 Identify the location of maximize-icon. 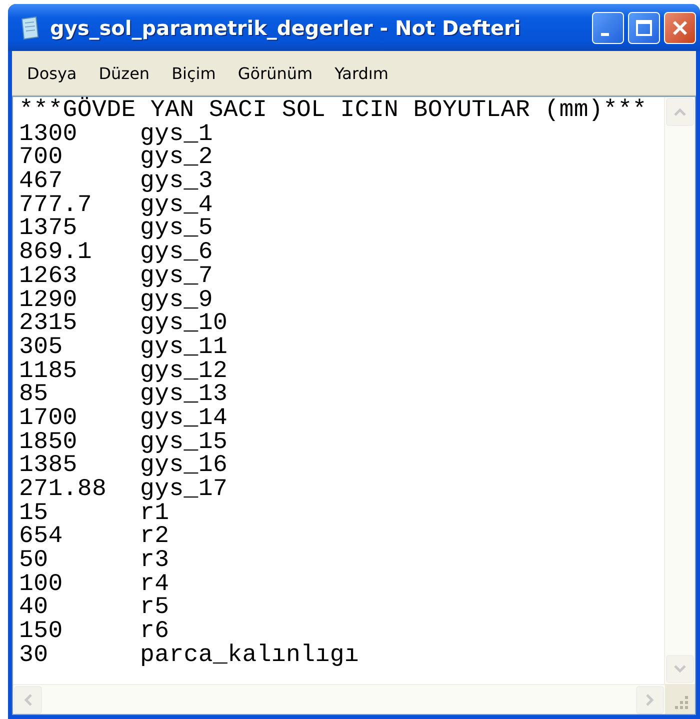
(644, 27).